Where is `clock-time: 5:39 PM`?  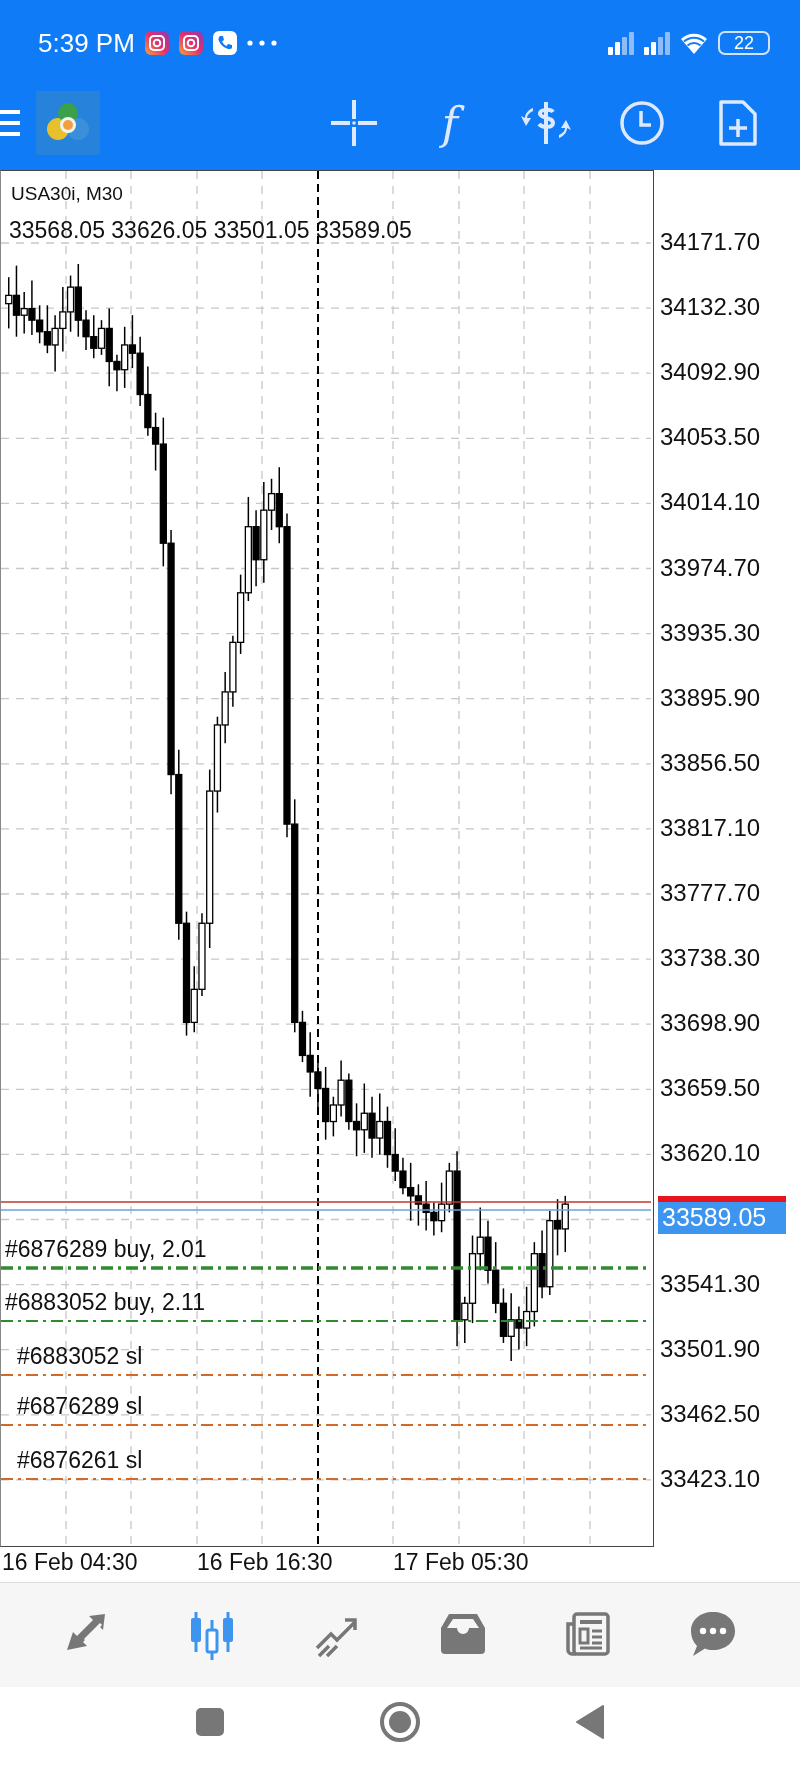
clock-time: 5:39 PM is located at coordinates (86, 43).